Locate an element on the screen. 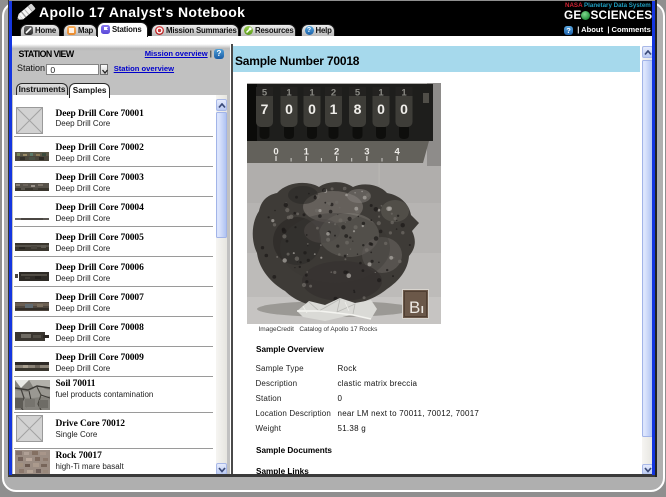 The height and width of the screenshot is (497, 666). svg-text: B is located at coordinates (414, 307).